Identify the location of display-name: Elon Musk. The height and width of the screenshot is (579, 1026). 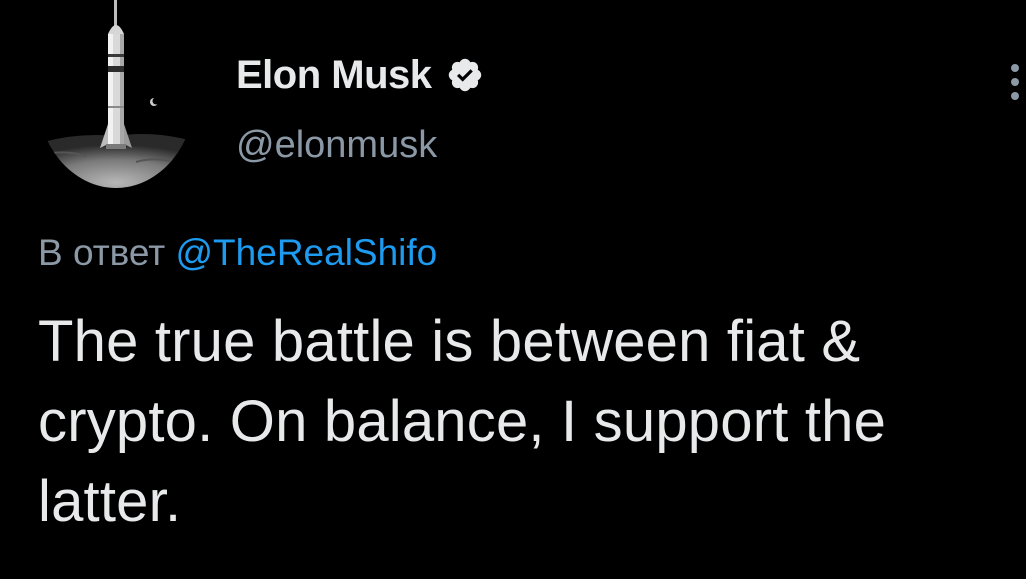
(334, 75).